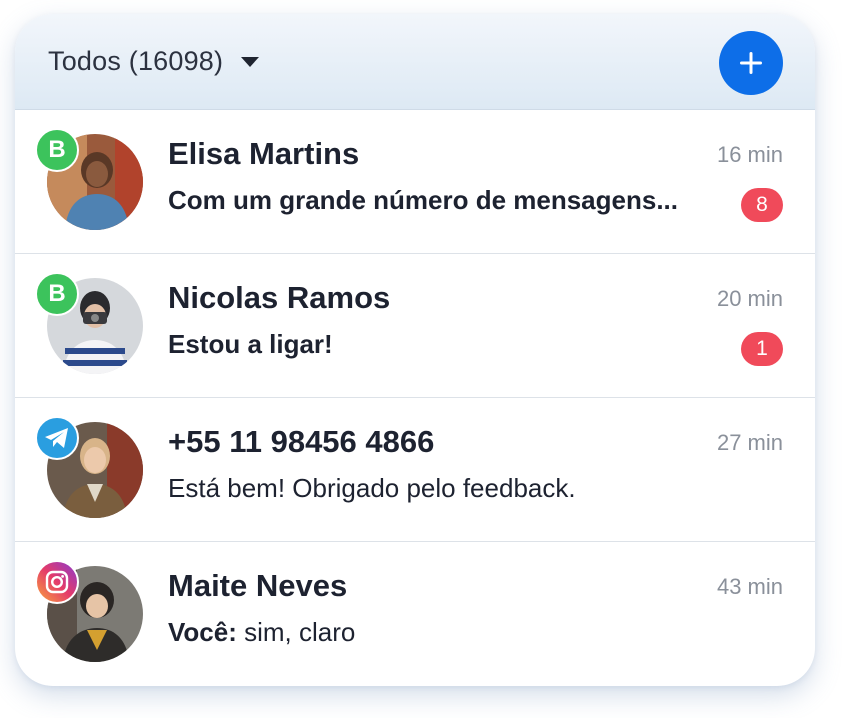  What do you see at coordinates (453, 632) in the screenshot?
I see `message-preview: Você: sim, claro` at bounding box center [453, 632].